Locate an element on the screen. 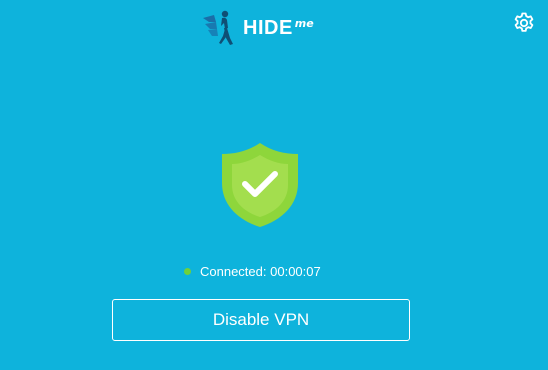 The height and width of the screenshot is (370, 548). connection-status: Connected: 00:00:07 is located at coordinates (252, 271).